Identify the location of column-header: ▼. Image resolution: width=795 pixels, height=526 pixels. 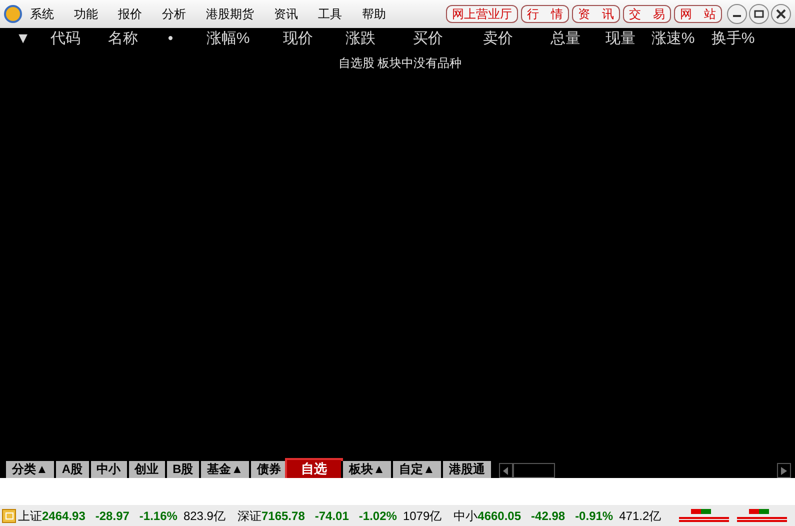
(23, 39).